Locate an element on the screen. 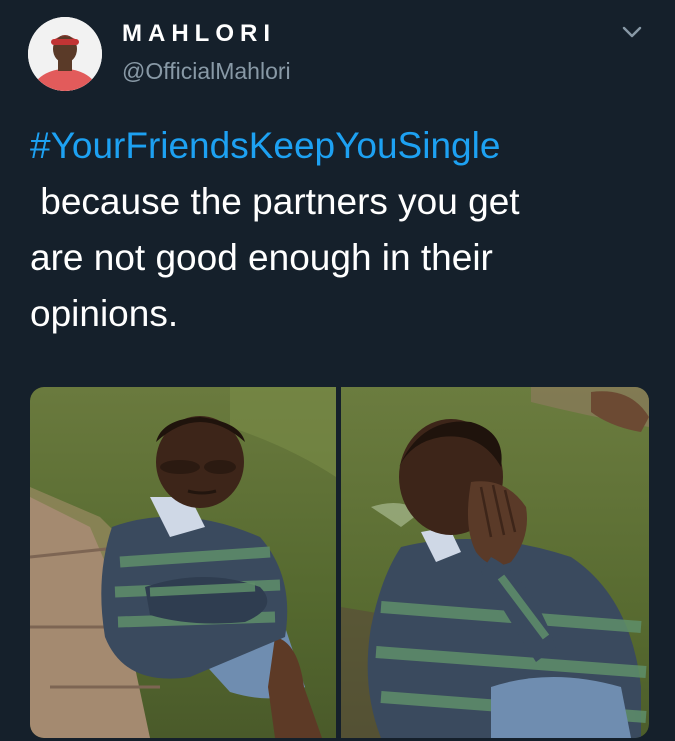 This screenshot has width=675, height=741. avatar is located at coordinates (65, 54).